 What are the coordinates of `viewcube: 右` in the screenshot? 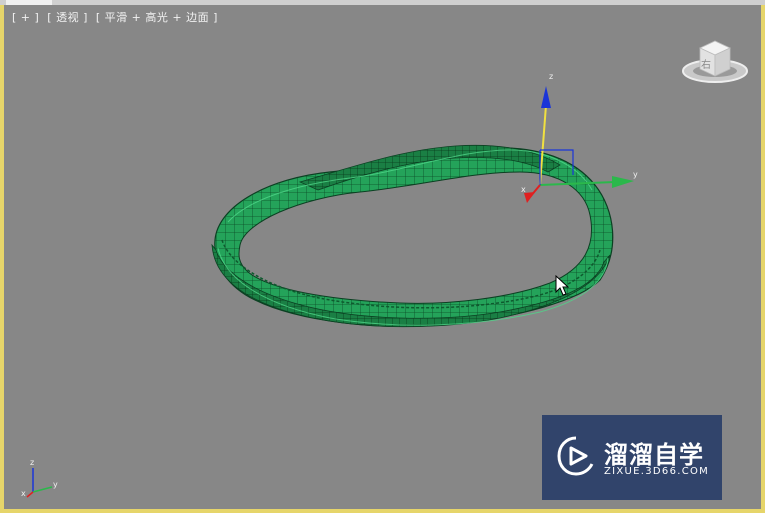 It's located at (715, 64).